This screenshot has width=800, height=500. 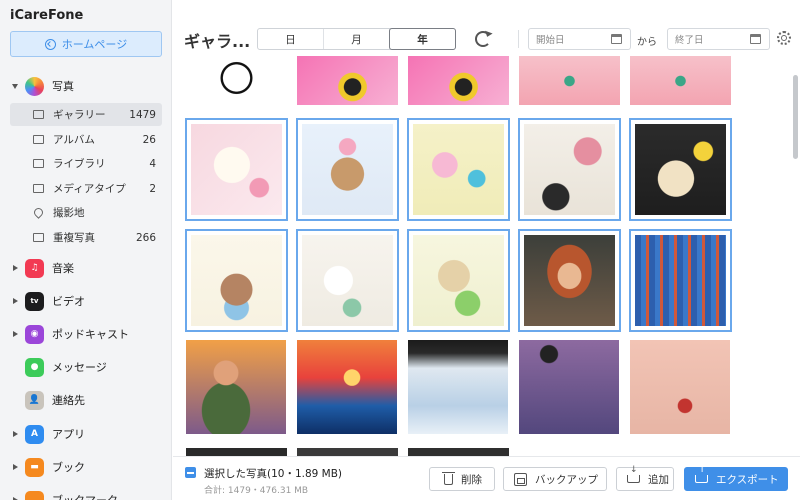 What do you see at coordinates (38, 163) in the screenshot?
I see `library-icon` at bounding box center [38, 163].